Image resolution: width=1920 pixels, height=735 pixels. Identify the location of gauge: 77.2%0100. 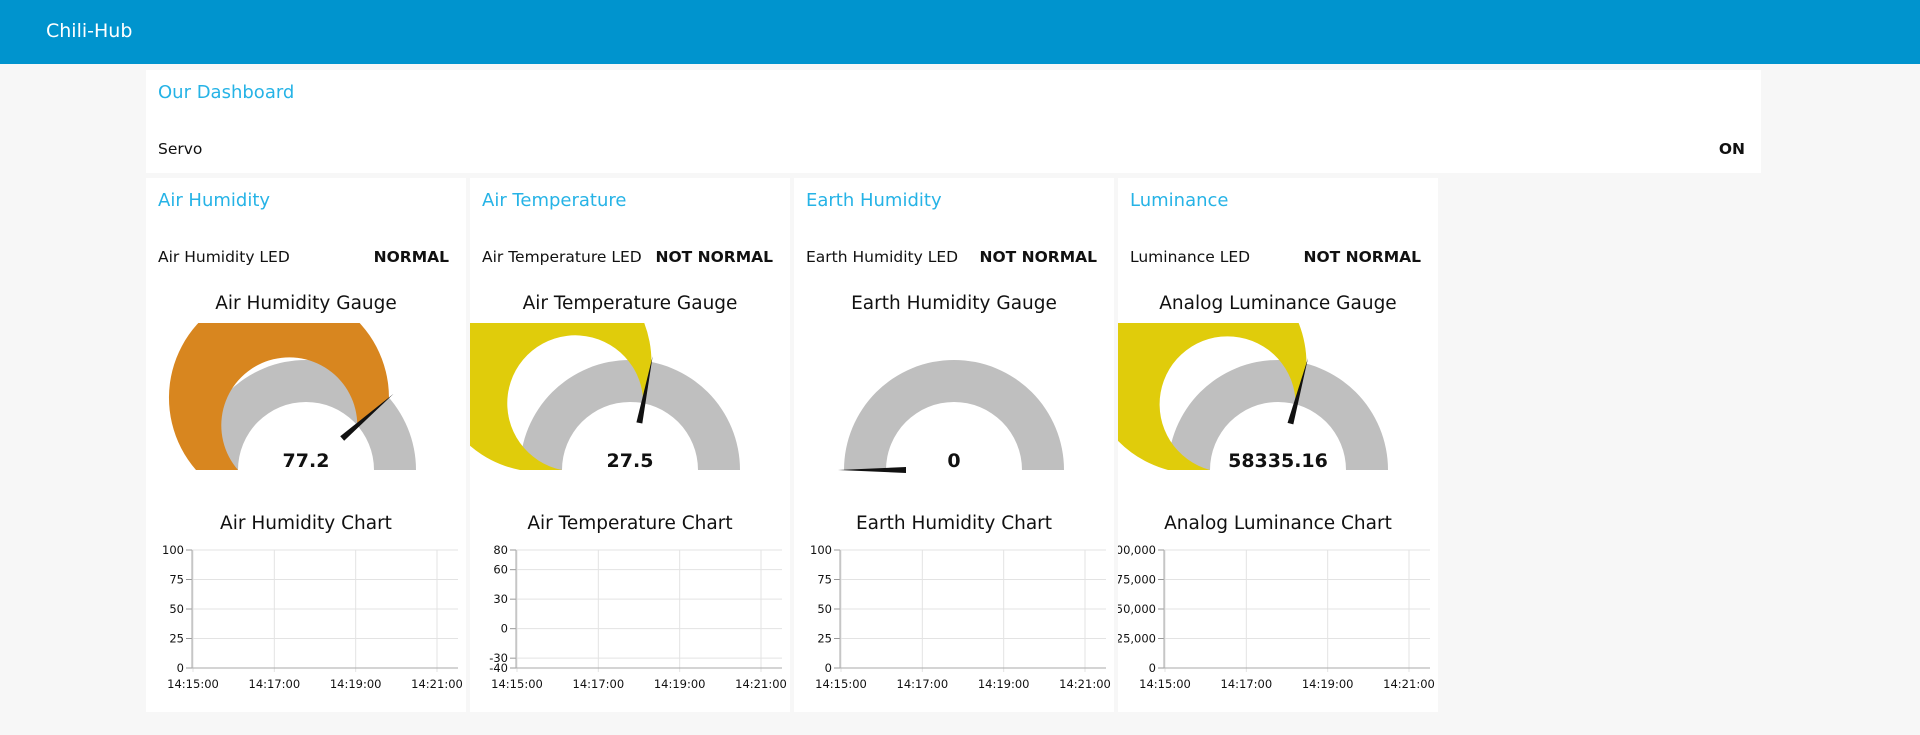
(292, 397).